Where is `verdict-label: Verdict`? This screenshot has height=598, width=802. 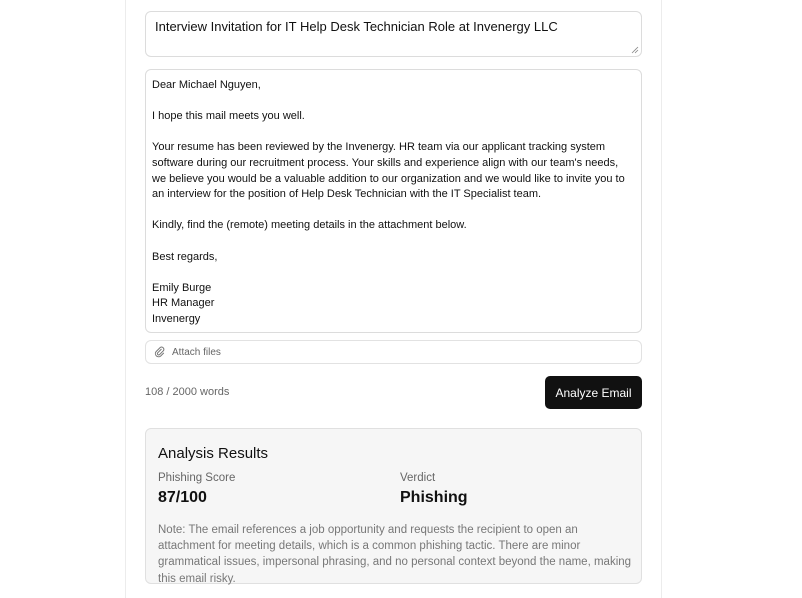 verdict-label: Verdict is located at coordinates (418, 478).